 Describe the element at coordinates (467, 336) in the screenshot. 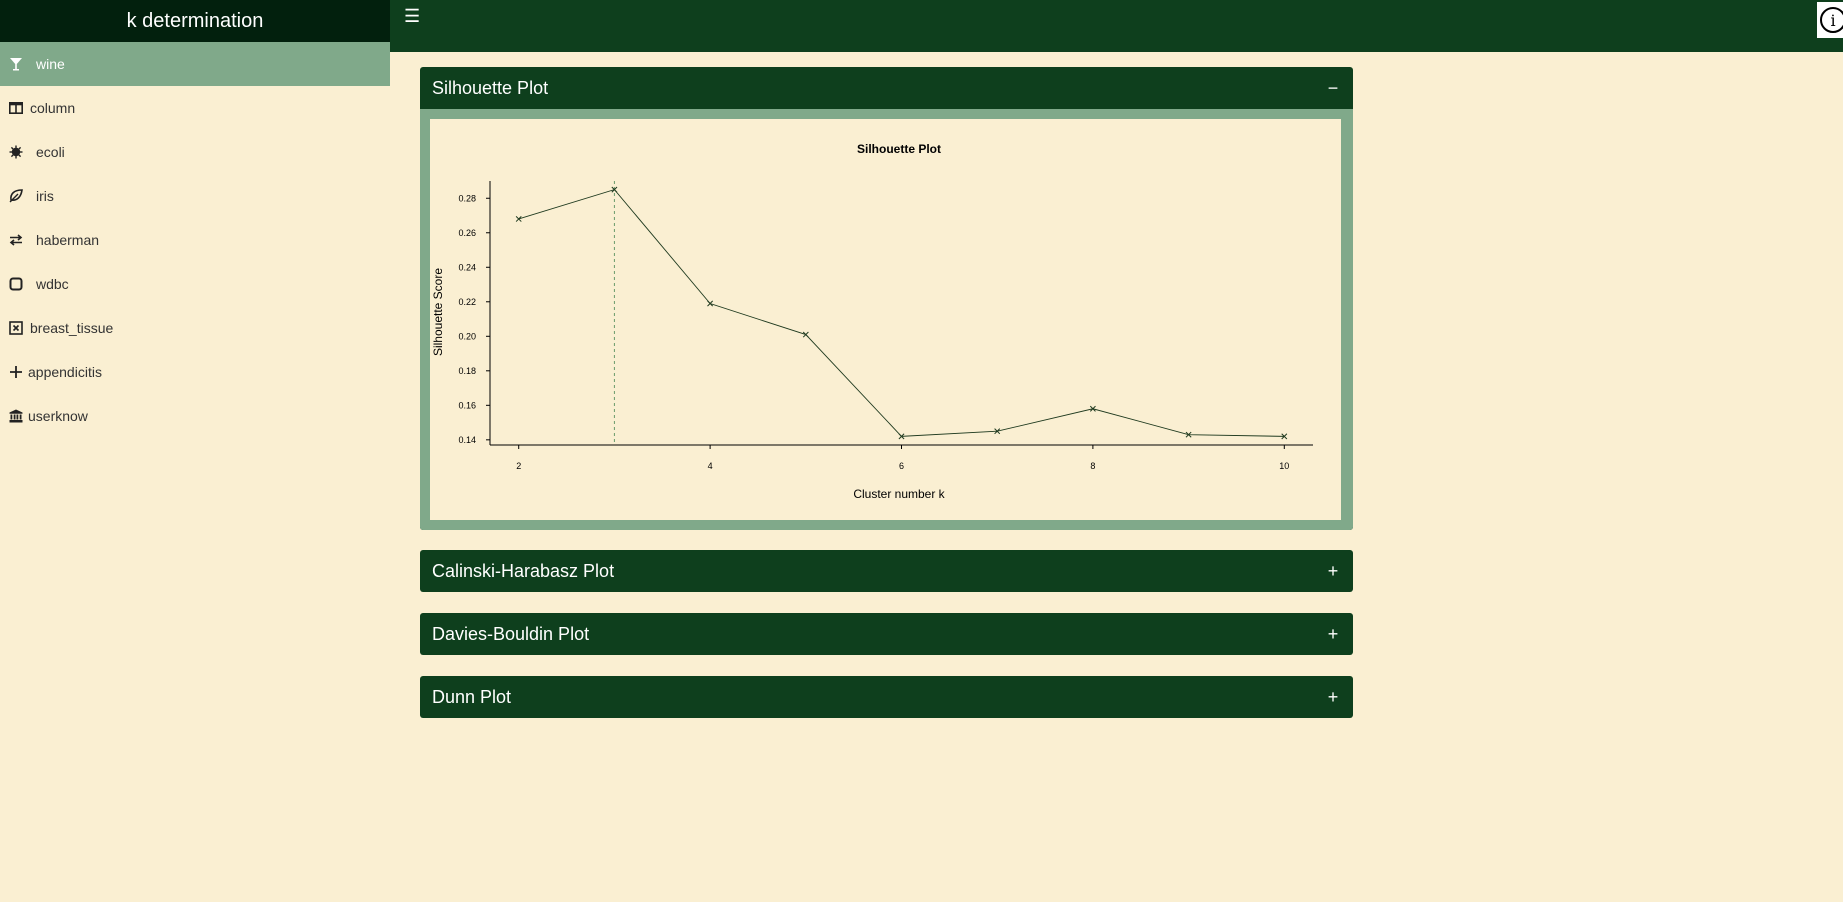

I see `y-tick-label: 0.20` at that location.